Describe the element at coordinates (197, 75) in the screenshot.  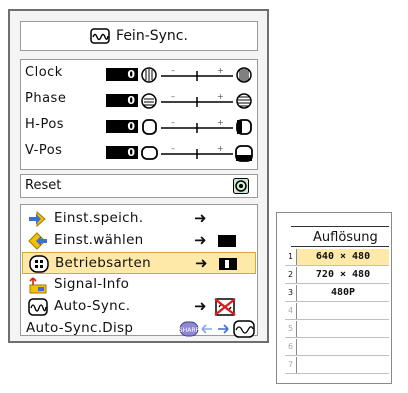
I see `clock-slider: – +` at that location.